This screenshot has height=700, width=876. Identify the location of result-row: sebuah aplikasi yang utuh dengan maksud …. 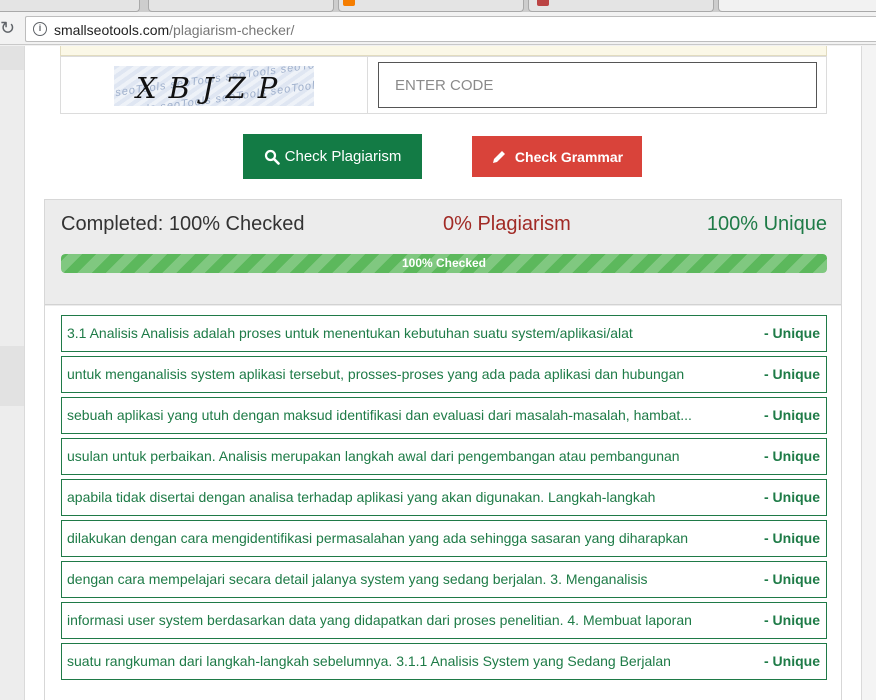
(444, 415).